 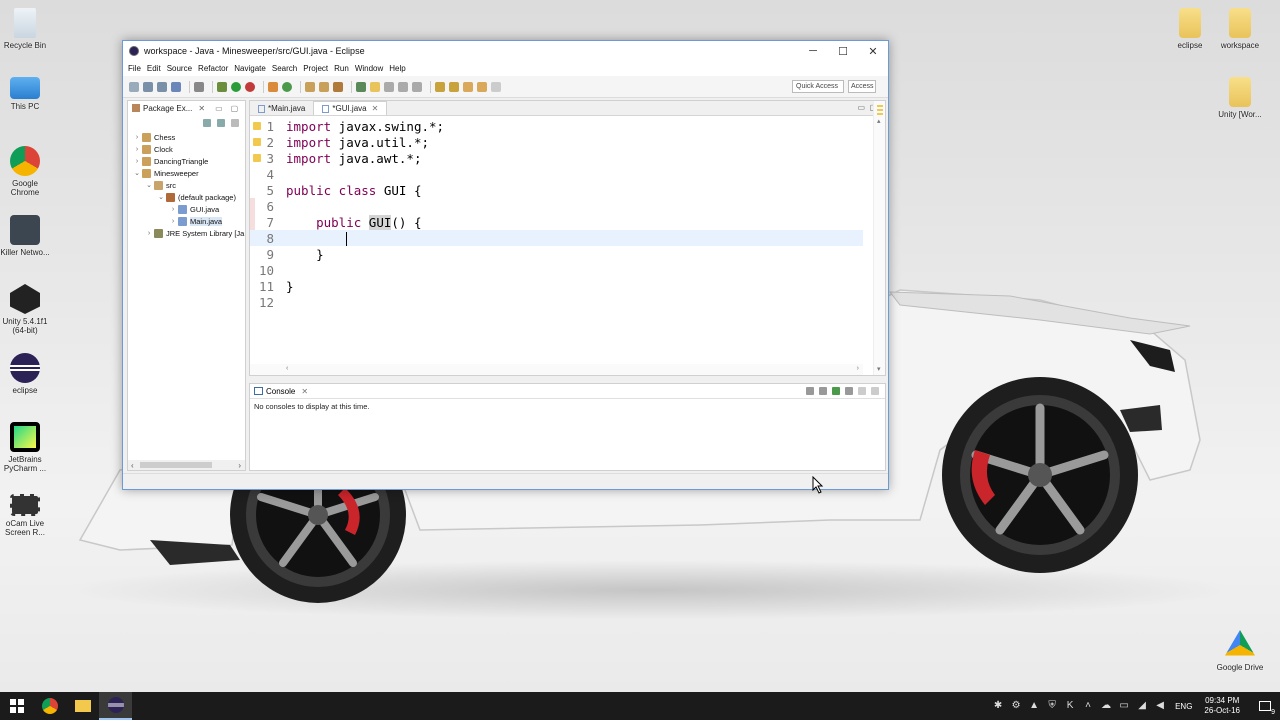 I want to click on open-task-icon, so click(x=324, y=86).